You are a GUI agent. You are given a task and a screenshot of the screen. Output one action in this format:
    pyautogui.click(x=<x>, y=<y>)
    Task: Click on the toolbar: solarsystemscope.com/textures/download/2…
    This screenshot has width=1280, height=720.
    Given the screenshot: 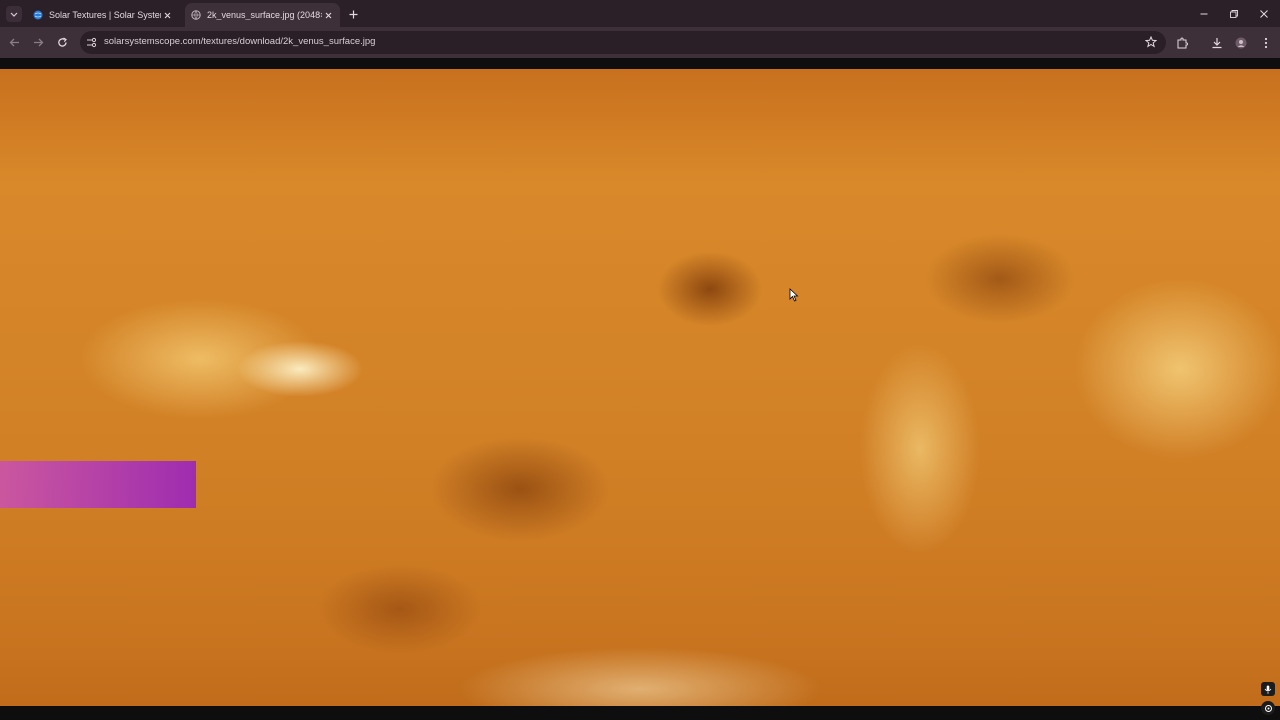 What is the action you would take?
    pyautogui.click(x=640, y=42)
    